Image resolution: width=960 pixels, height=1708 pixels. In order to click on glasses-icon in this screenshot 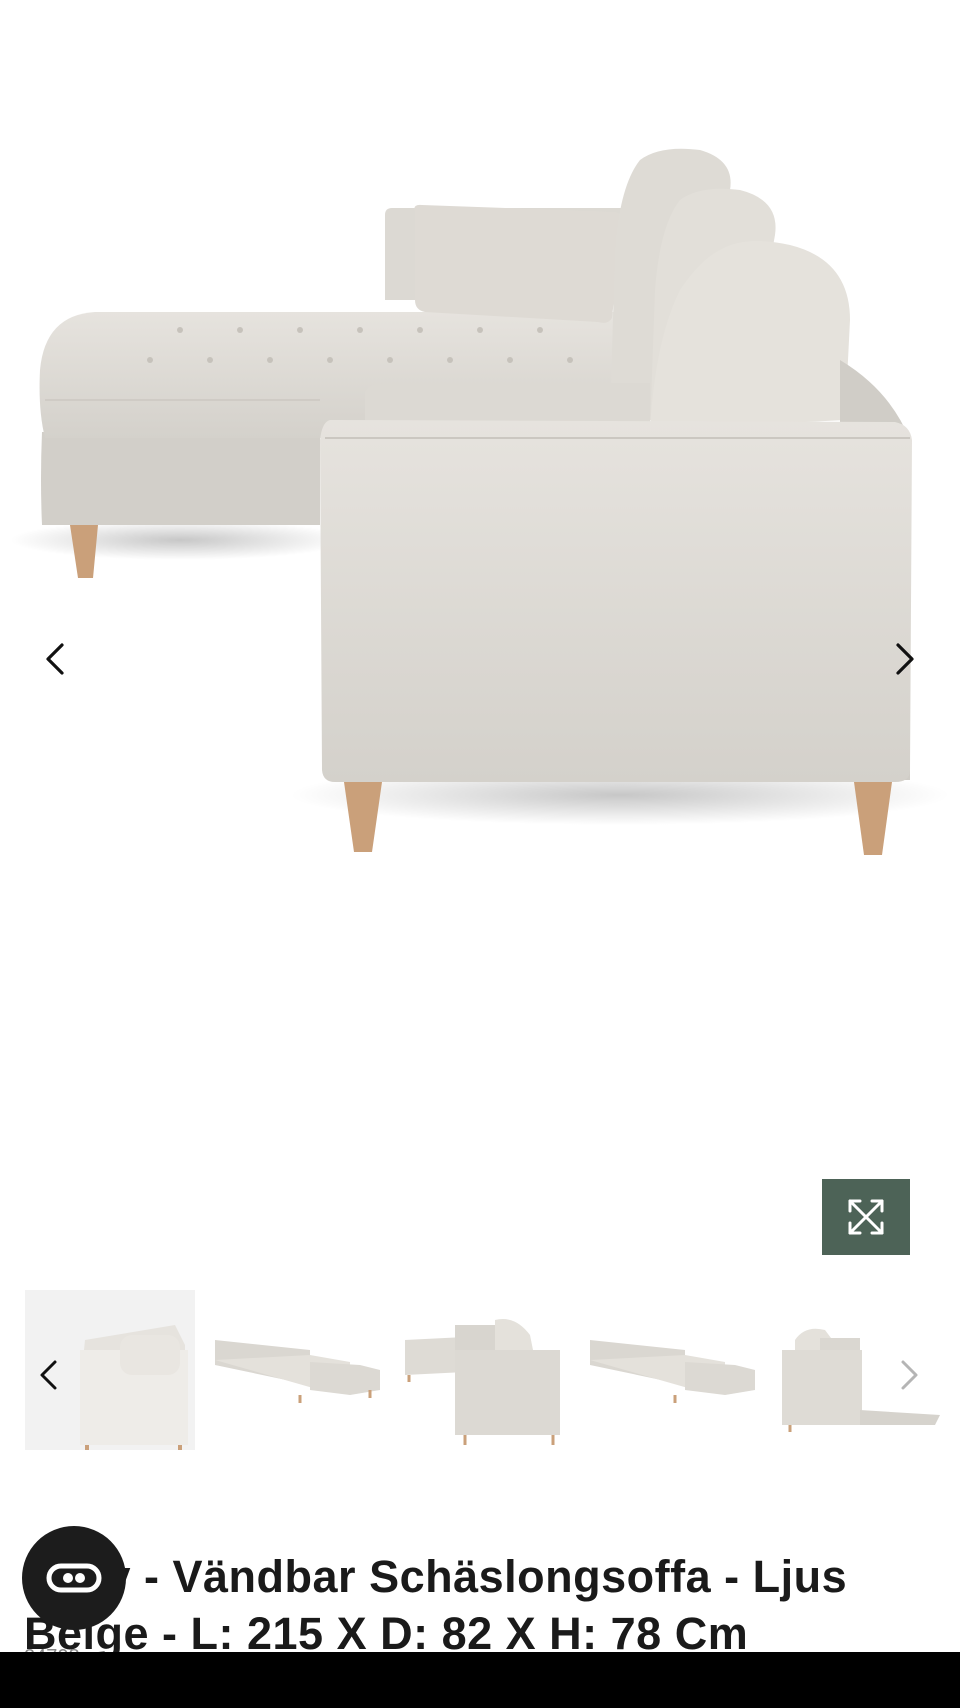, I will do `click(74, 1578)`.